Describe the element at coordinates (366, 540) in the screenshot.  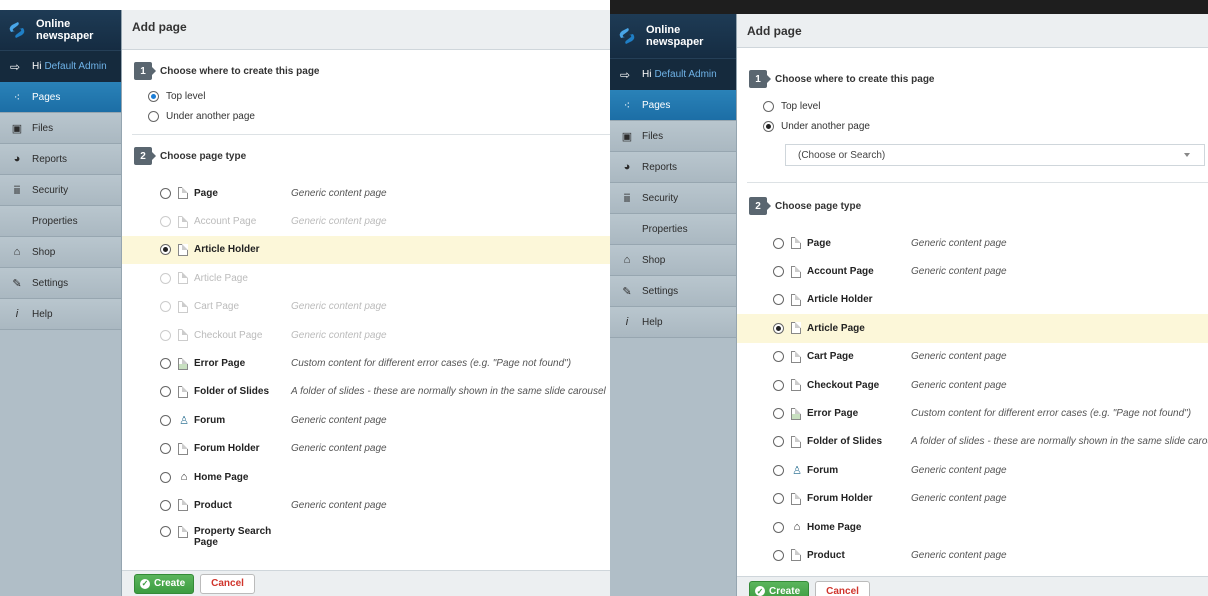
I see `page-type-row: Property Search Page` at that location.